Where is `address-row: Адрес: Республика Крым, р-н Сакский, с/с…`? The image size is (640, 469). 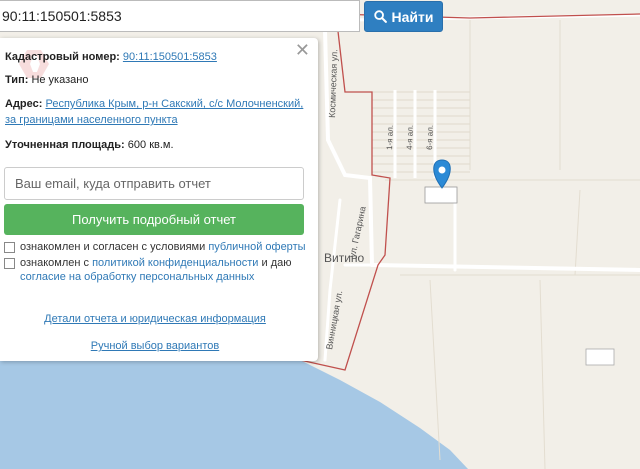 address-row: Адрес: Республика Крым, р-н Сакский, с/с… is located at coordinates (154, 112).